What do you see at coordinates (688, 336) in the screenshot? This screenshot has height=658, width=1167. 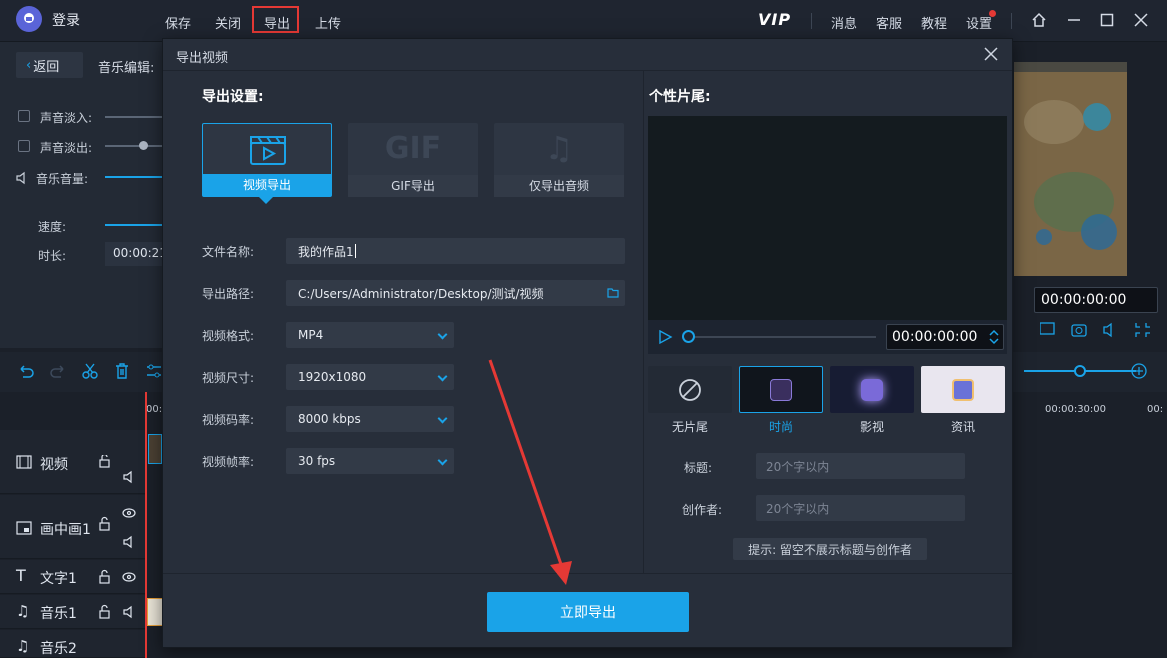 I see `trailer-seek-knob` at bounding box center [688, 336].